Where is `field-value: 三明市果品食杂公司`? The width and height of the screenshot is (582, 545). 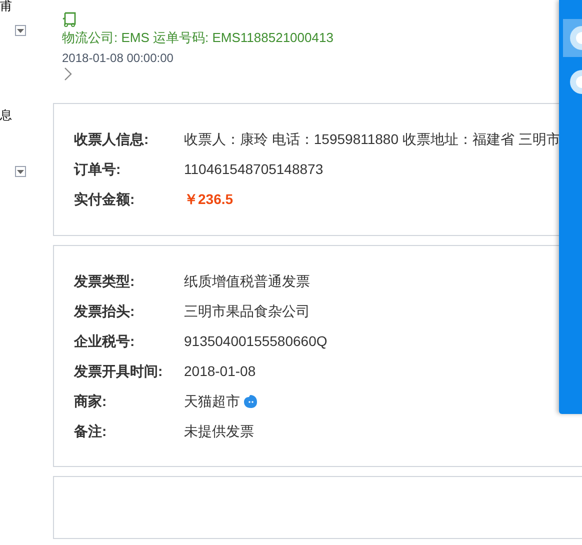 field-value: 三明市果品食杂公司 is located at coordinates (247, 311).